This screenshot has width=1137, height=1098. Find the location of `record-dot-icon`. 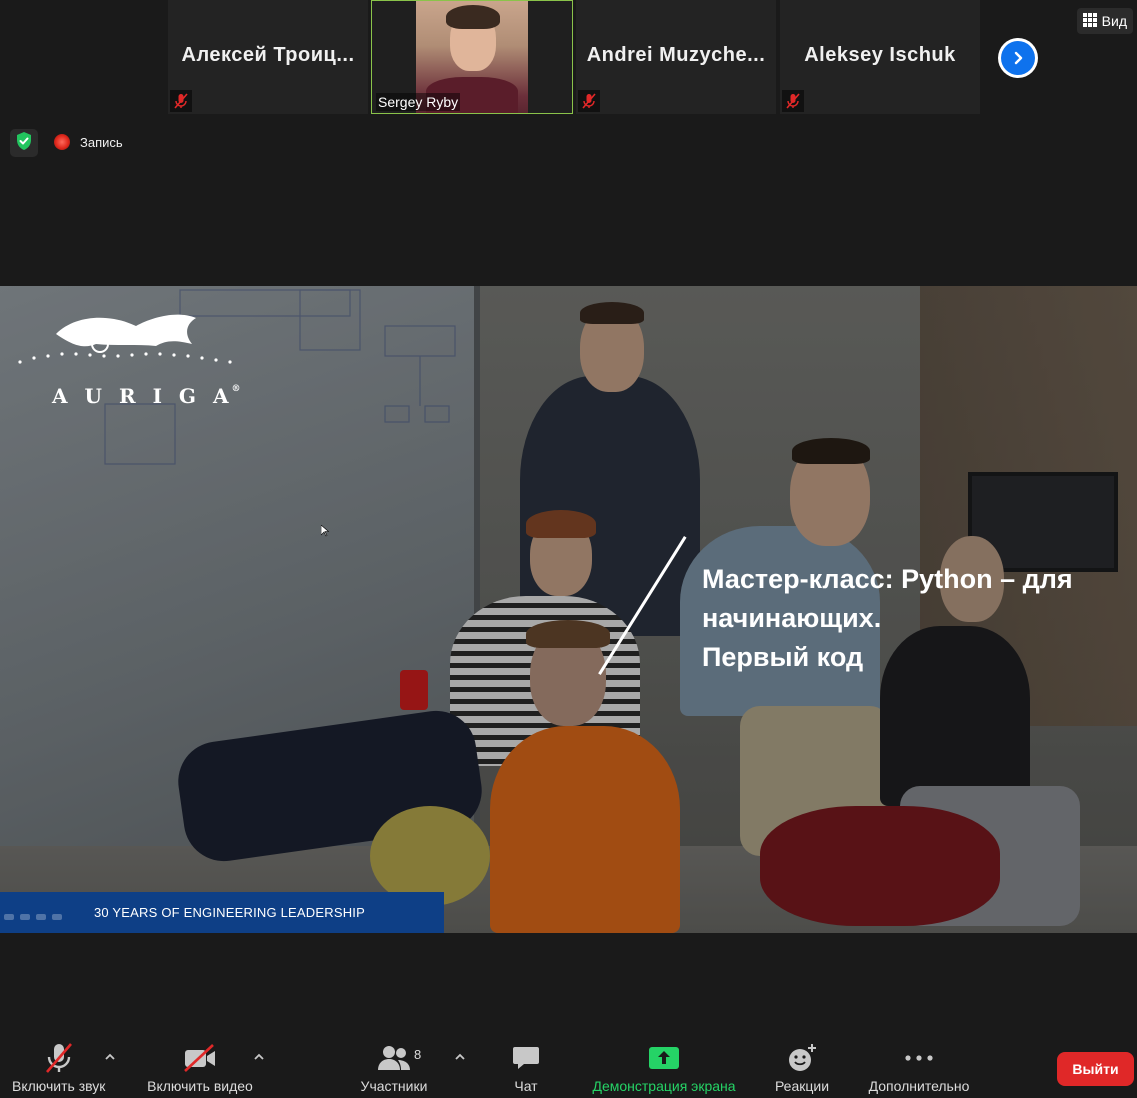

record-dot-icon is located at coordinates (62, 142).